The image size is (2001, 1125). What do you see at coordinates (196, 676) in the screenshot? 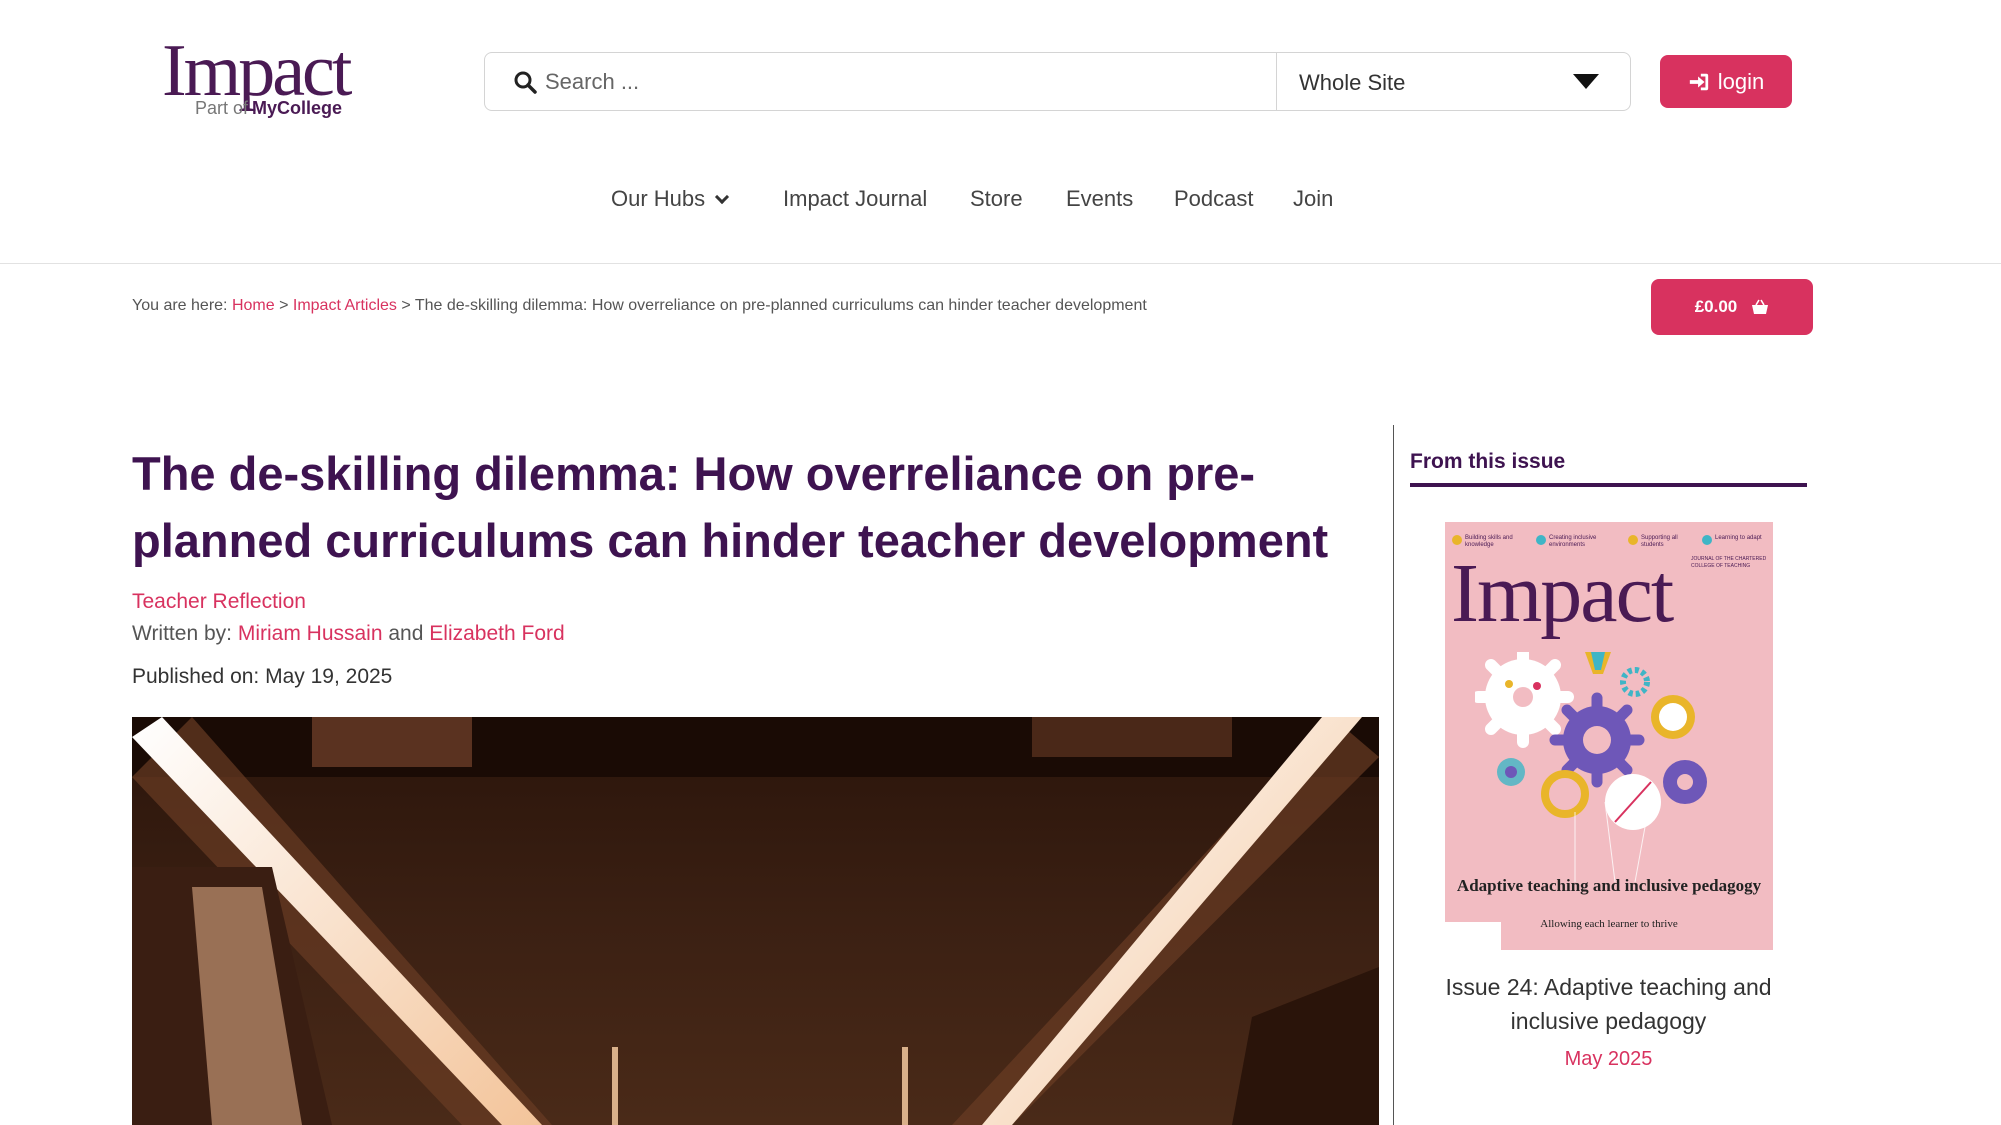
I see `published-label: Published on:` at bounding box center [196, 676].